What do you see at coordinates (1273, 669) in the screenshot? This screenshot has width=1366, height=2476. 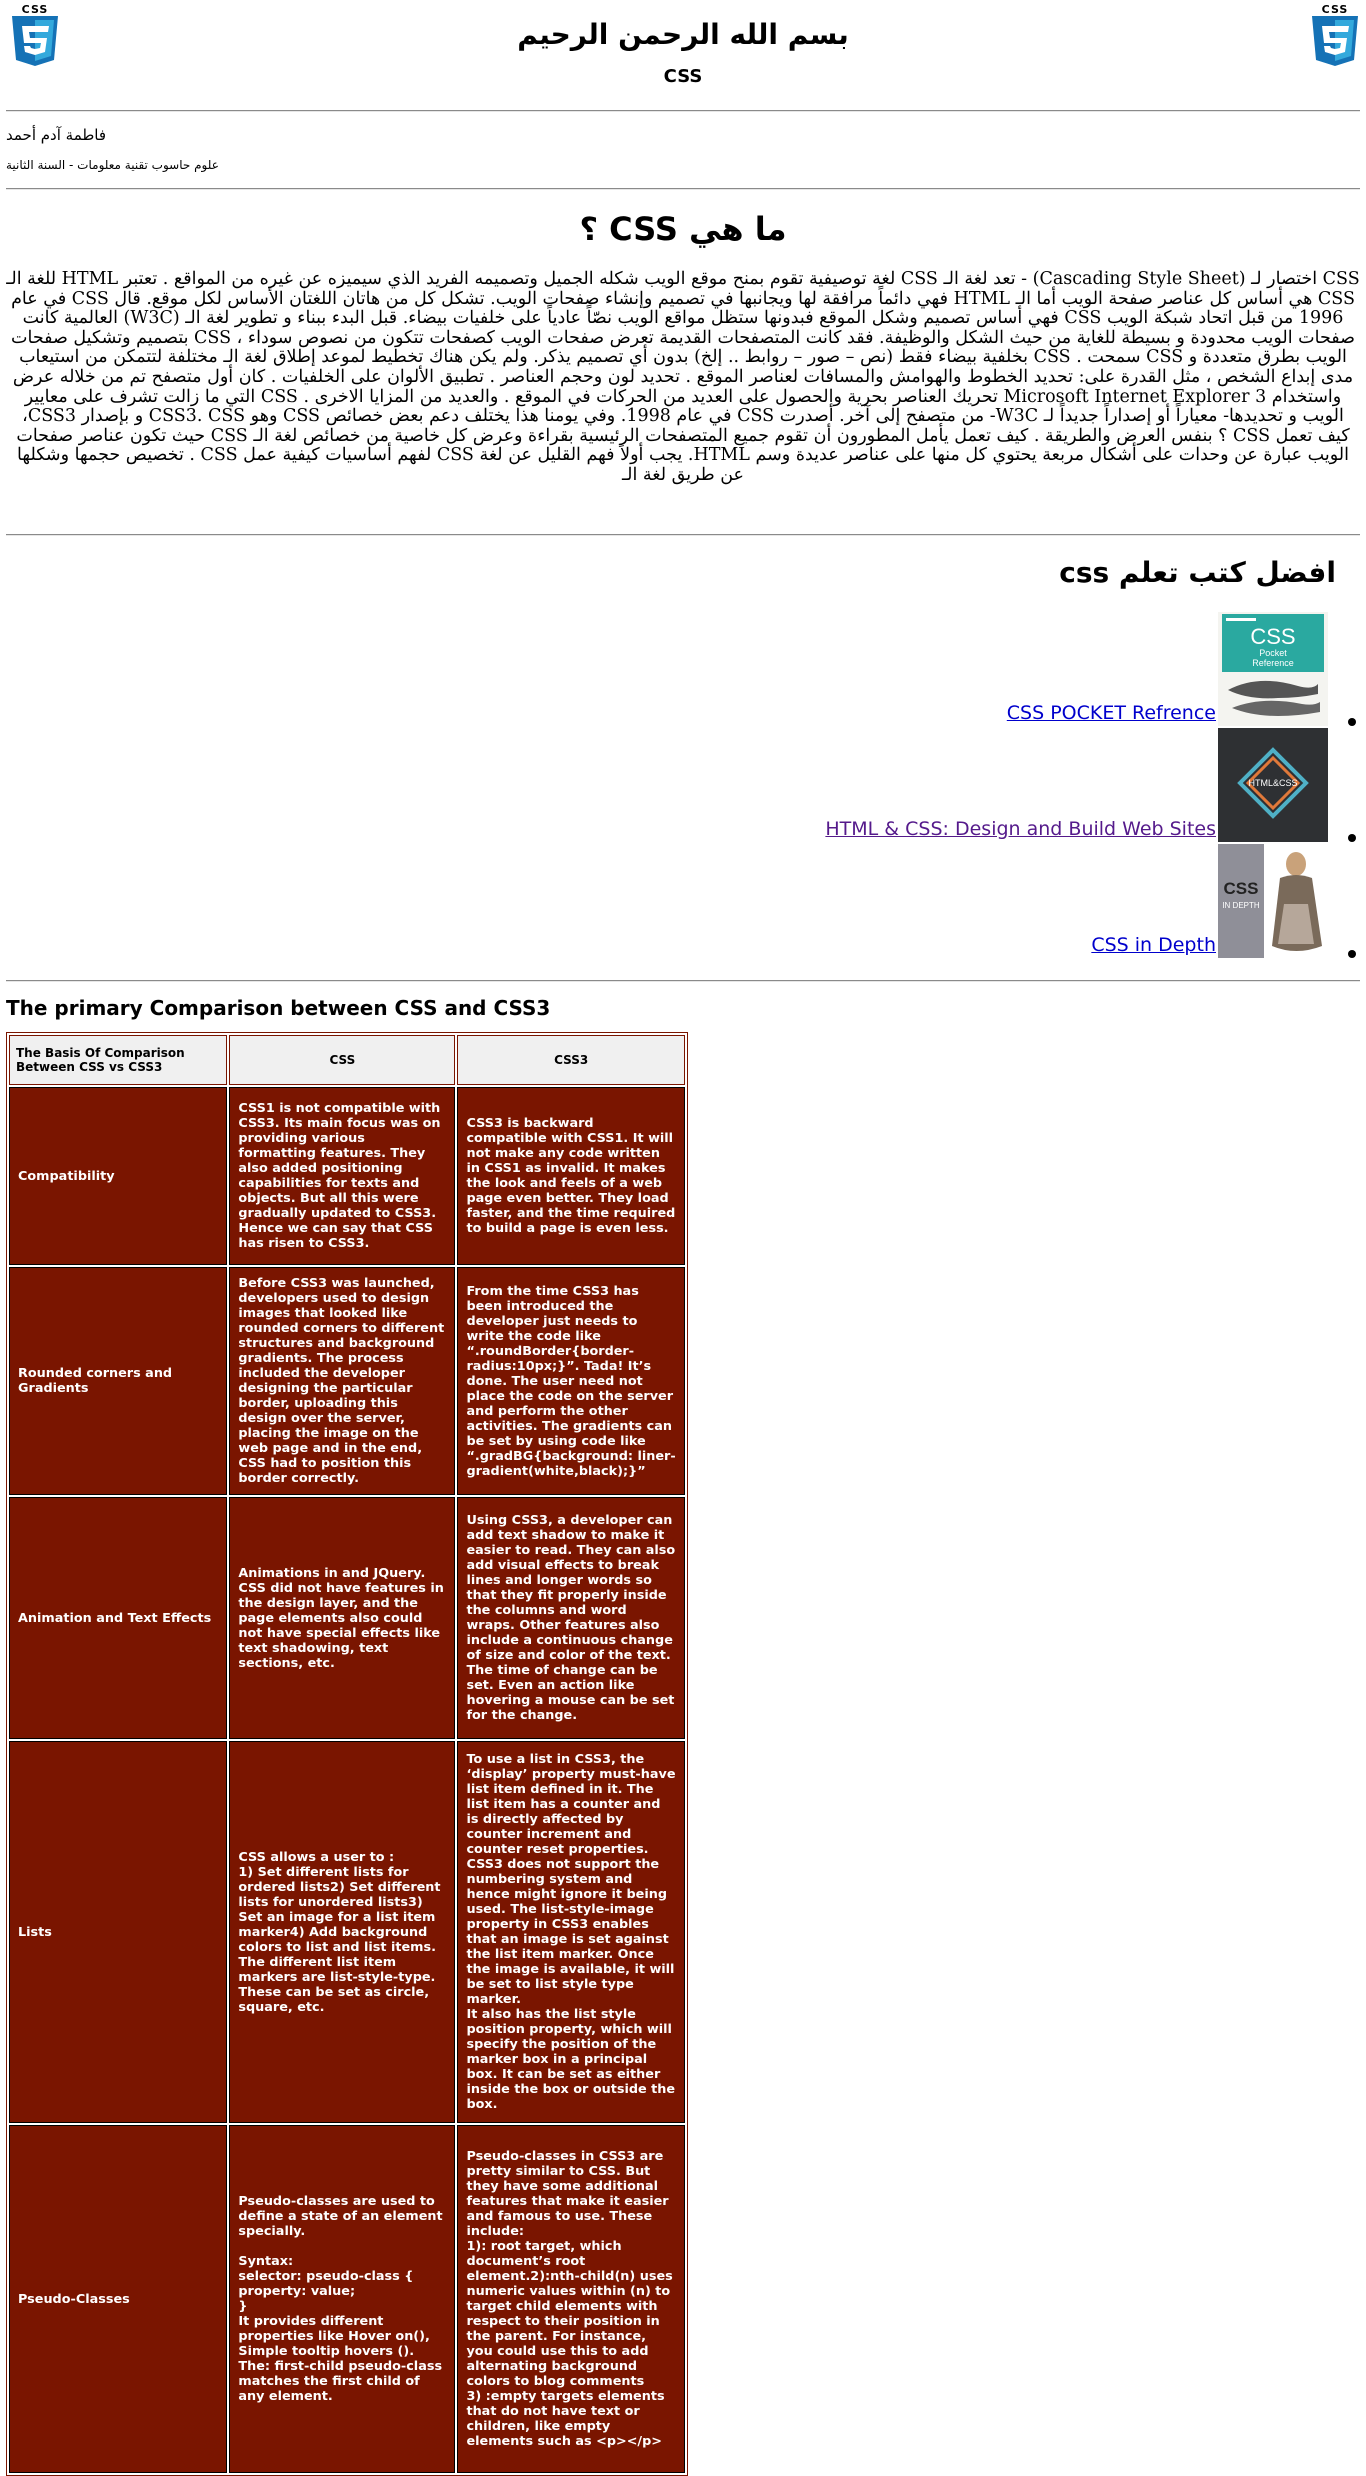 I see `book-cover-image: CSS Pocket Reference` at bounding box center [1273, 669].